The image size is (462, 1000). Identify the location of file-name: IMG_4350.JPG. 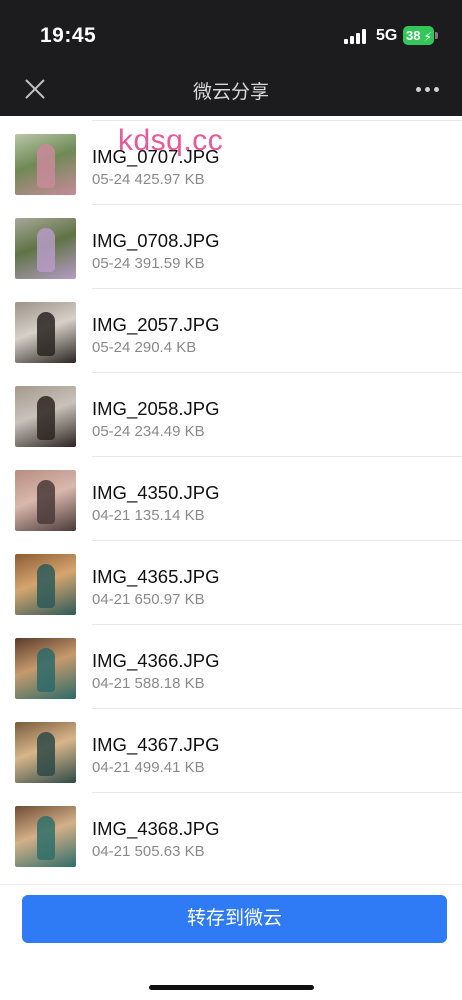
(156, 492).